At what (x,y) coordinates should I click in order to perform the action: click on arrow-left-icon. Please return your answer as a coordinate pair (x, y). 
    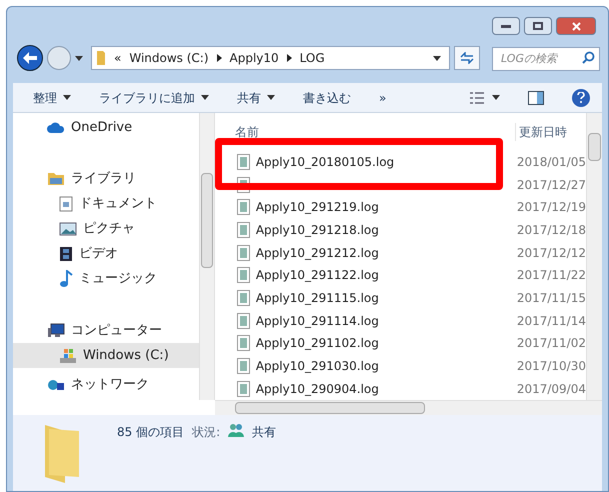
    Looking at the image, I should click on (30, 58).